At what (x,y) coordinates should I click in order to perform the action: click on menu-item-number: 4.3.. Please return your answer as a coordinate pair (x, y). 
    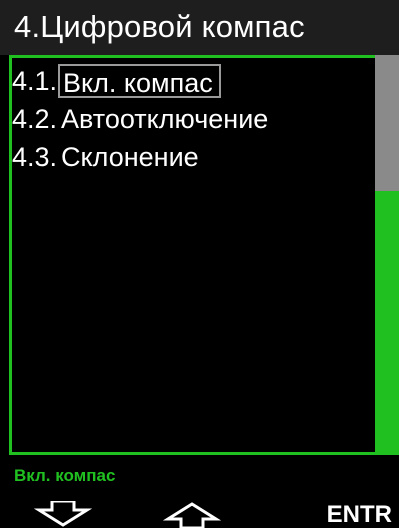
    Looking at the image, I should click on (35, 157).